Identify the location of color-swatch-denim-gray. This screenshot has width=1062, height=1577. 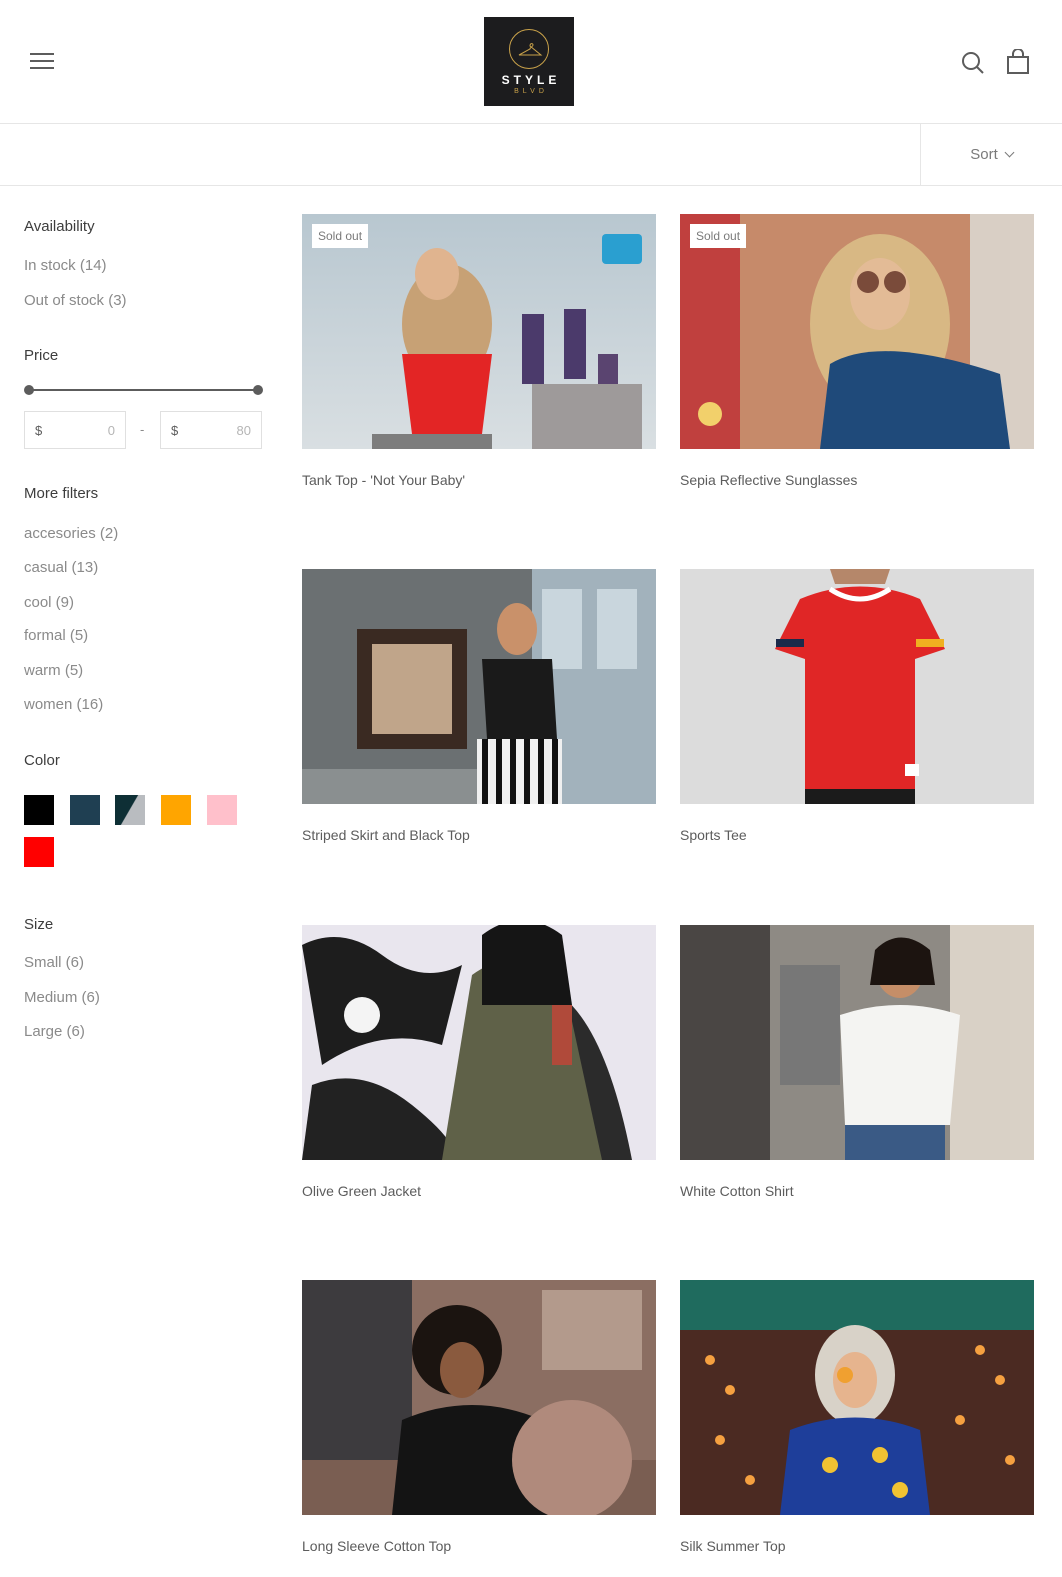
(130, 810).